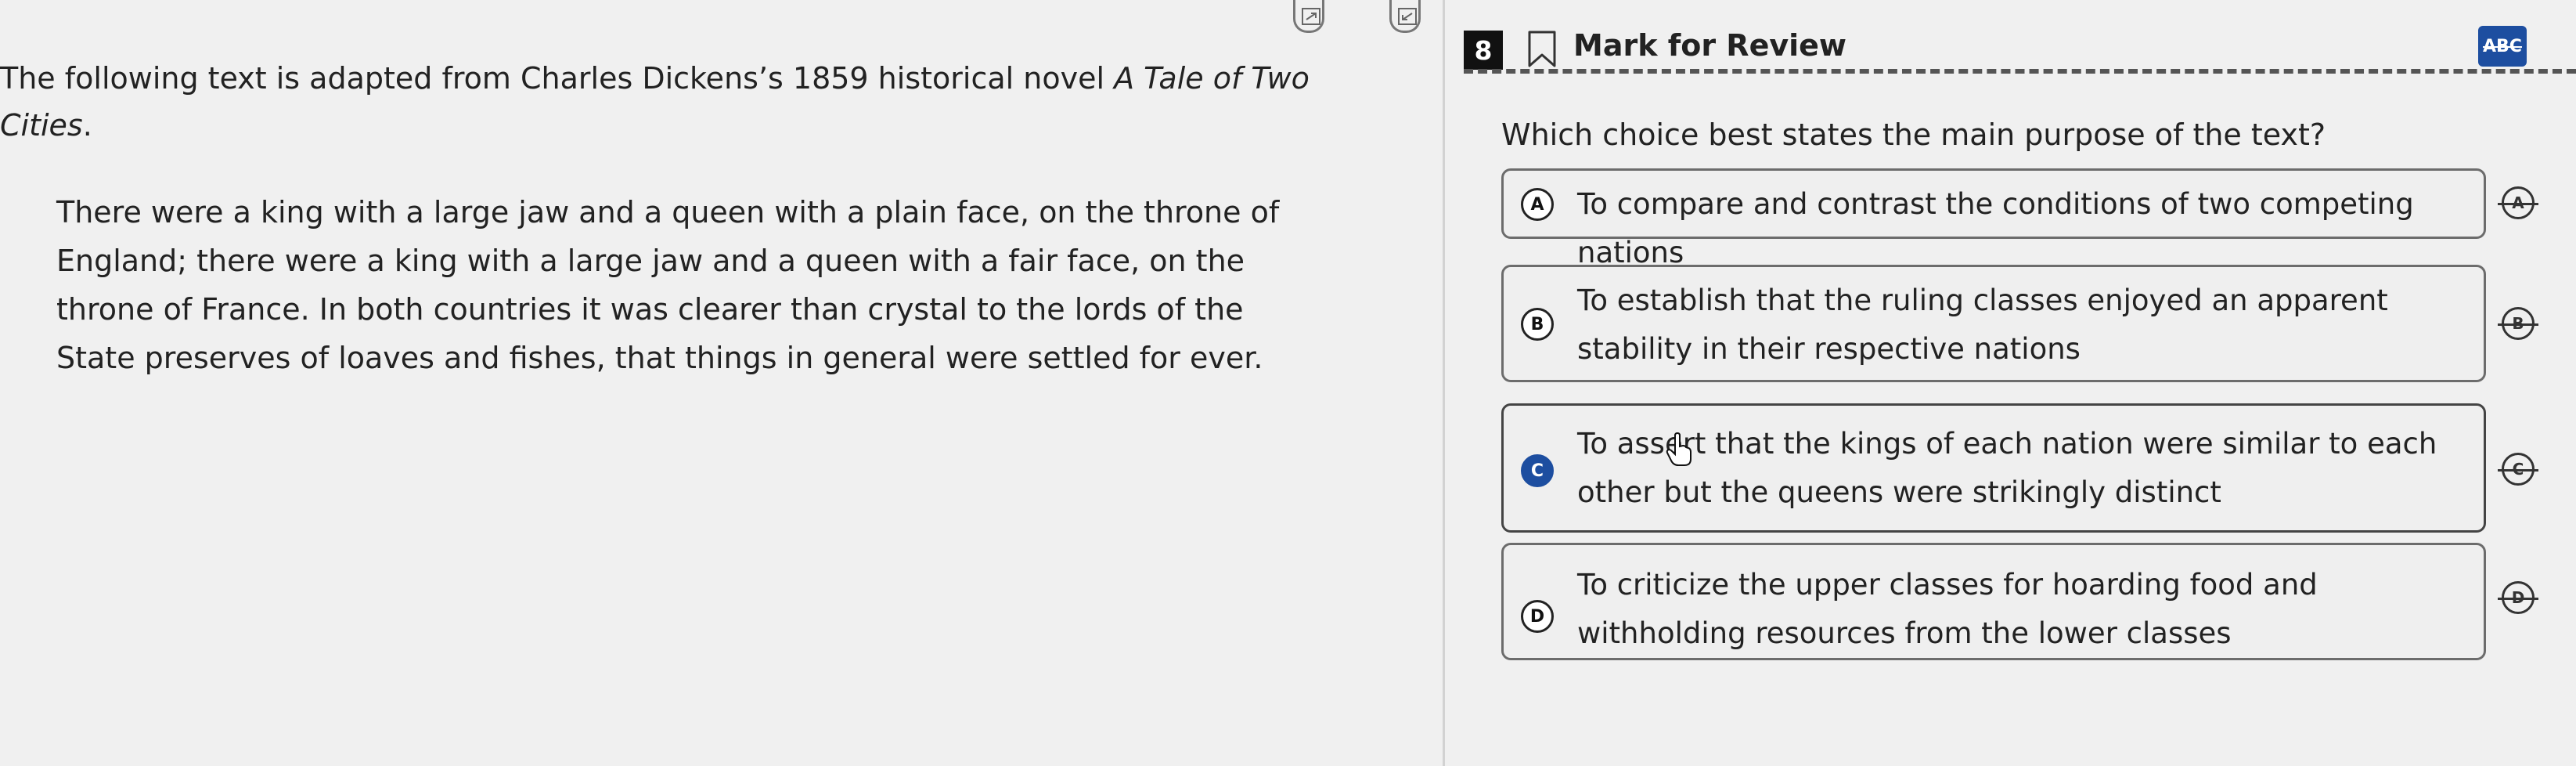  I want to click on header-divider, so click(2020, 71).